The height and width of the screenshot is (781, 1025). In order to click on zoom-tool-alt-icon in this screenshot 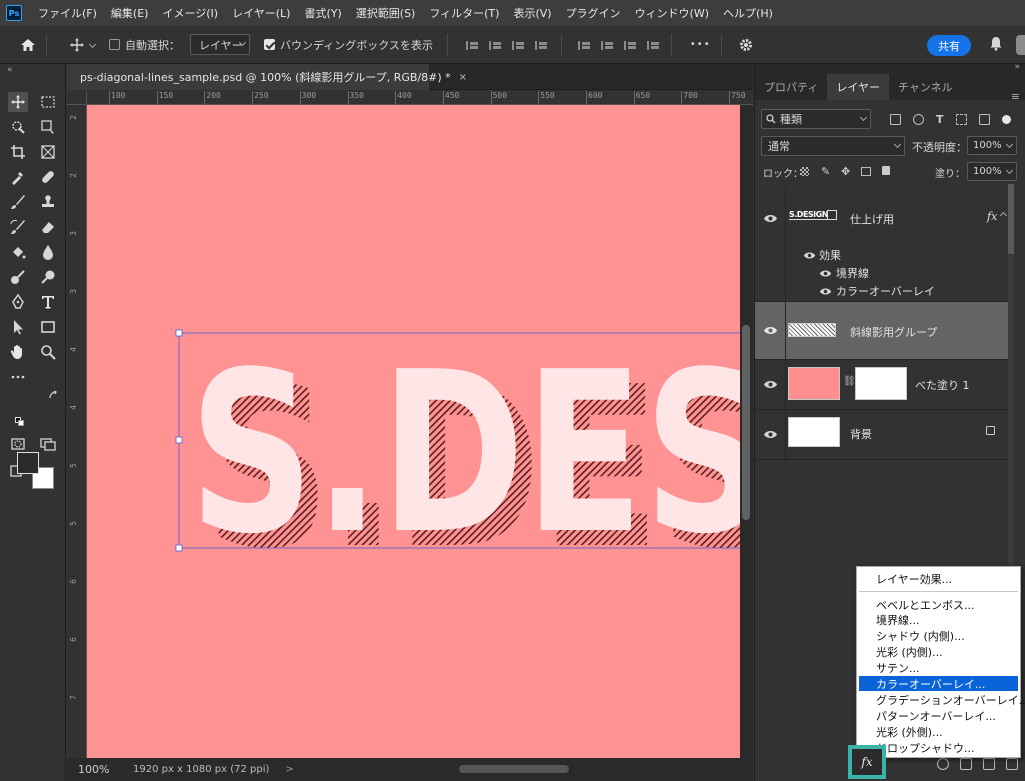, I will do `click(48, 277)`.